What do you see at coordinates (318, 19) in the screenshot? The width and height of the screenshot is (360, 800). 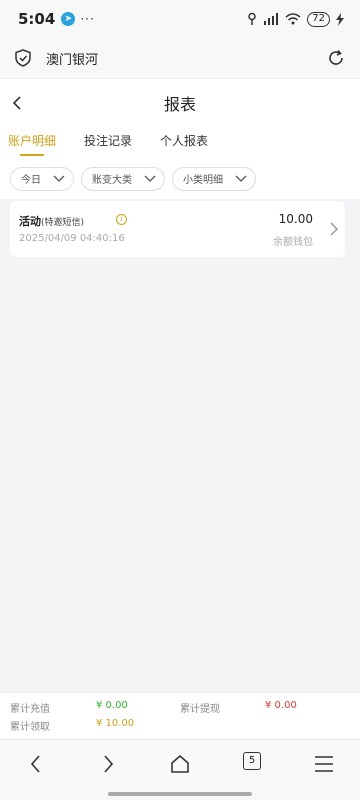 I see `battery-icon: 72` at bounding box center [318, 19].